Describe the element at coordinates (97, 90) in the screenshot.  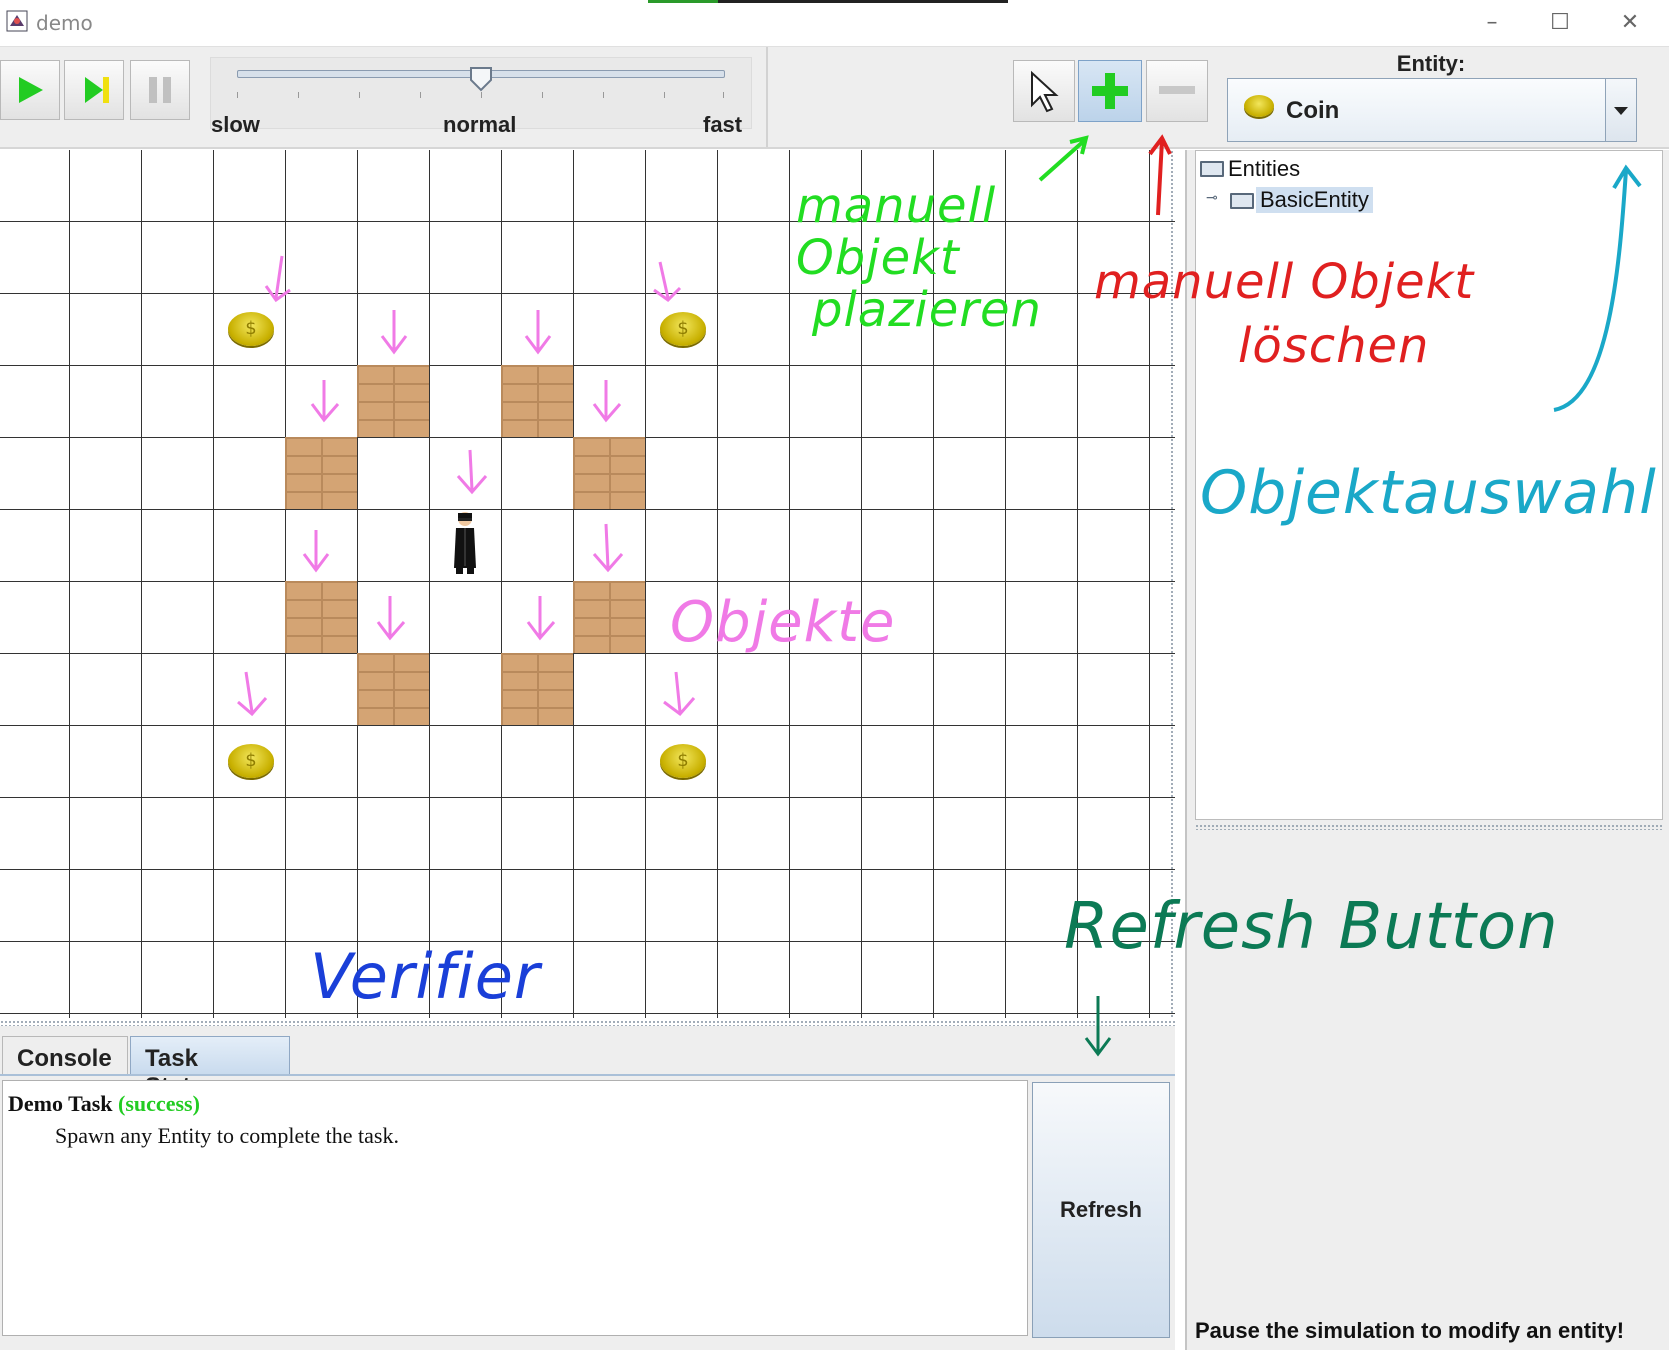
I see `step-icon` at that location.